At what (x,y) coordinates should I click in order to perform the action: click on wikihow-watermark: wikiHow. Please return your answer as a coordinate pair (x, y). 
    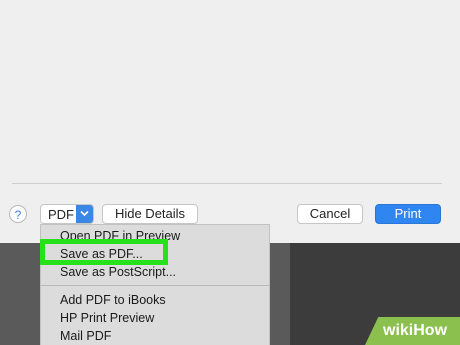
    Looking at the image, I should click on (412, 331).